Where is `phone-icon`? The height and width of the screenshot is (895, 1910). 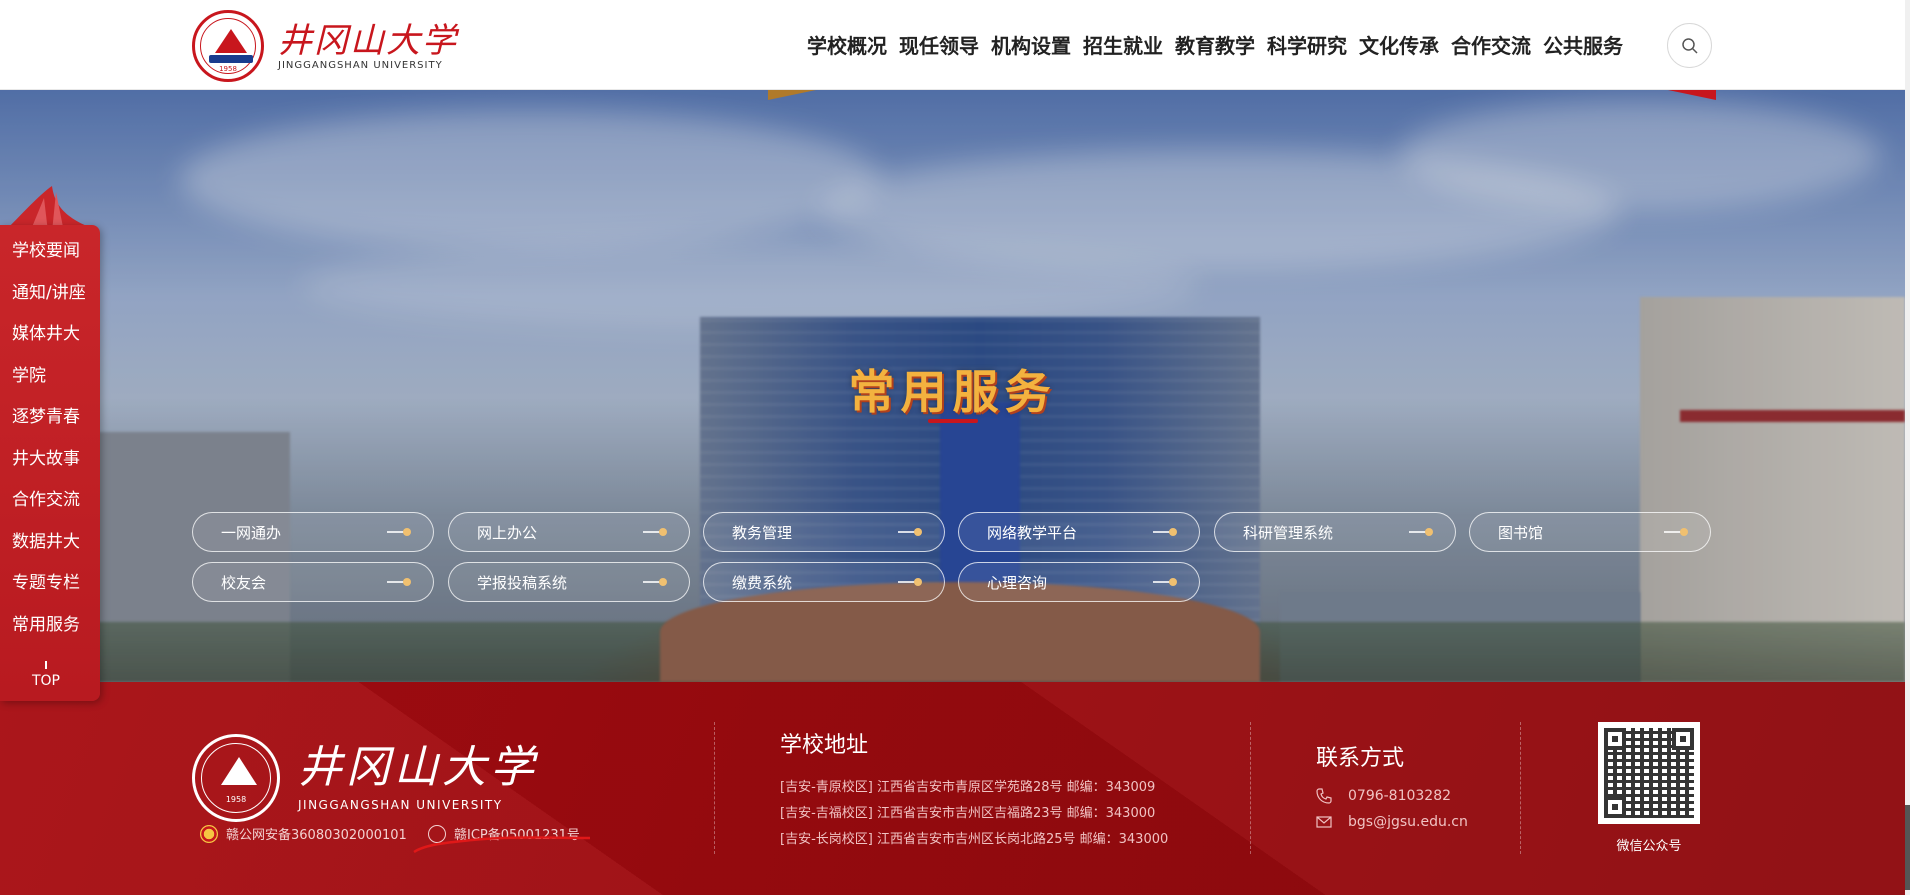 phone-icon is located at coordinates (1324, 796).